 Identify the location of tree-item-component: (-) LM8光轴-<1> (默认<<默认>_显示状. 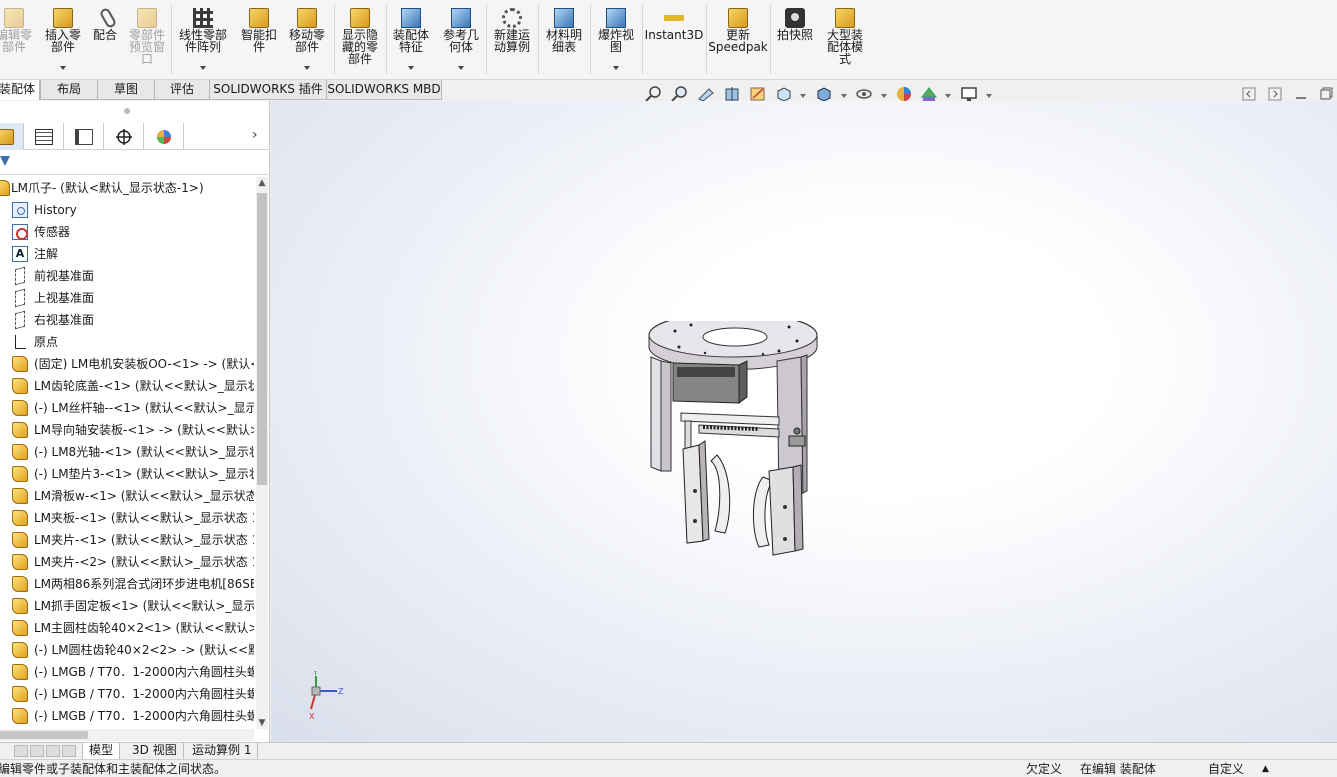
(127, 452).